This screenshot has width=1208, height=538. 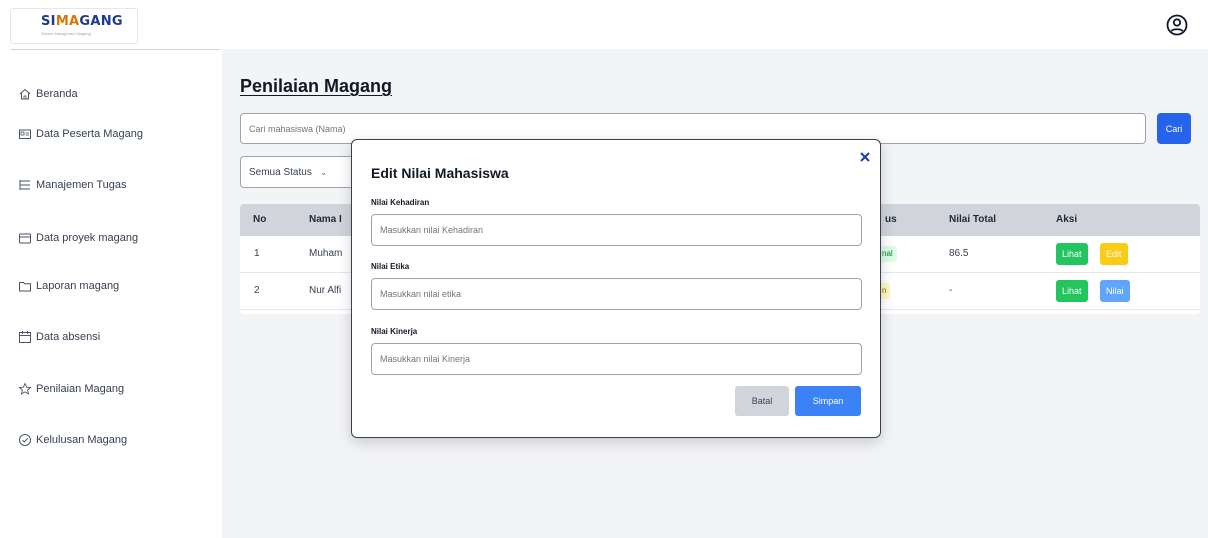 I want to click on sidebar-item-label: Beranda, so click(x=57, y=94).